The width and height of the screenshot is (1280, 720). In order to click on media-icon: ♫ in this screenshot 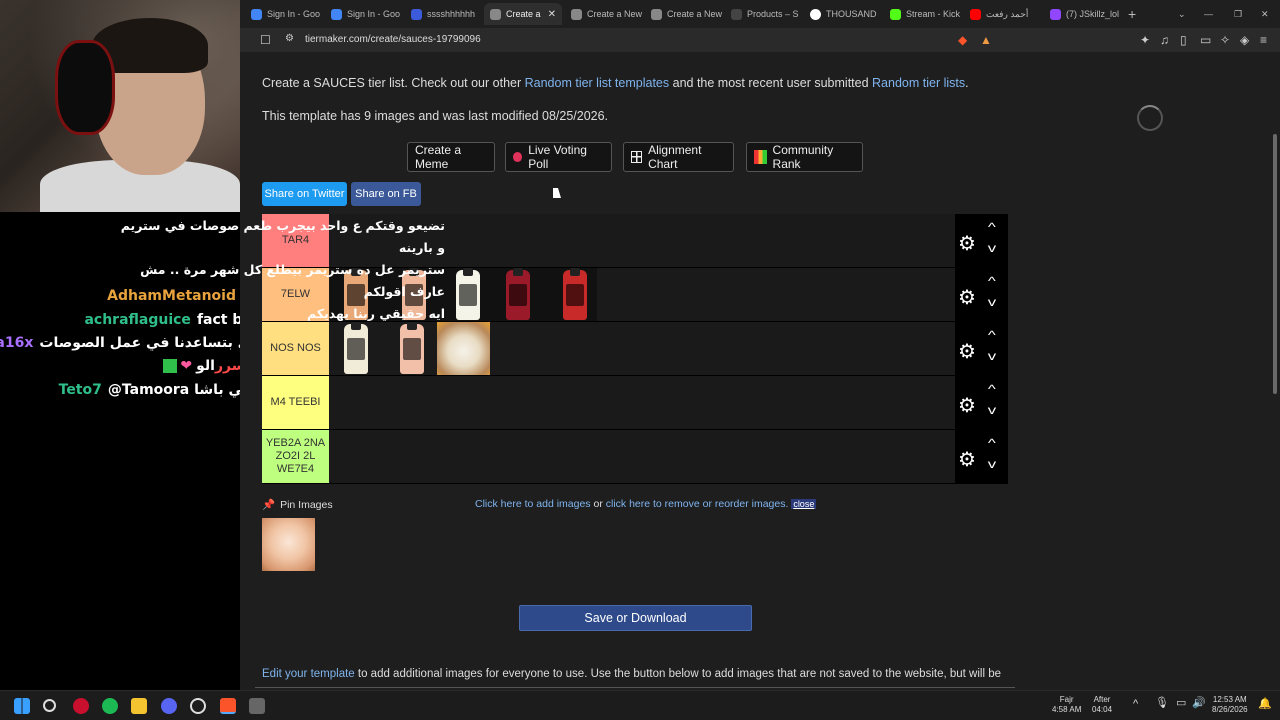, I will do `click(1164, 40)`.